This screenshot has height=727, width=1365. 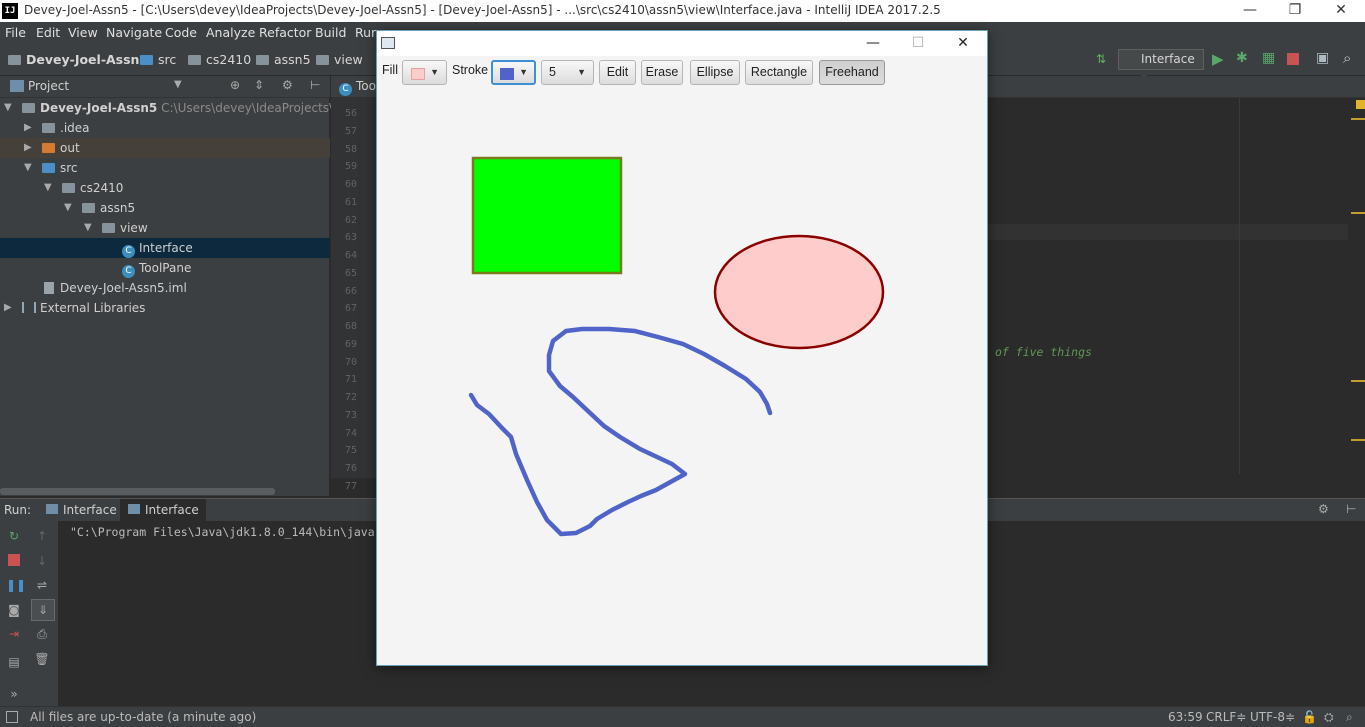 I want to click on tree-item-interface: C Interface, so click(x=165, y=248).